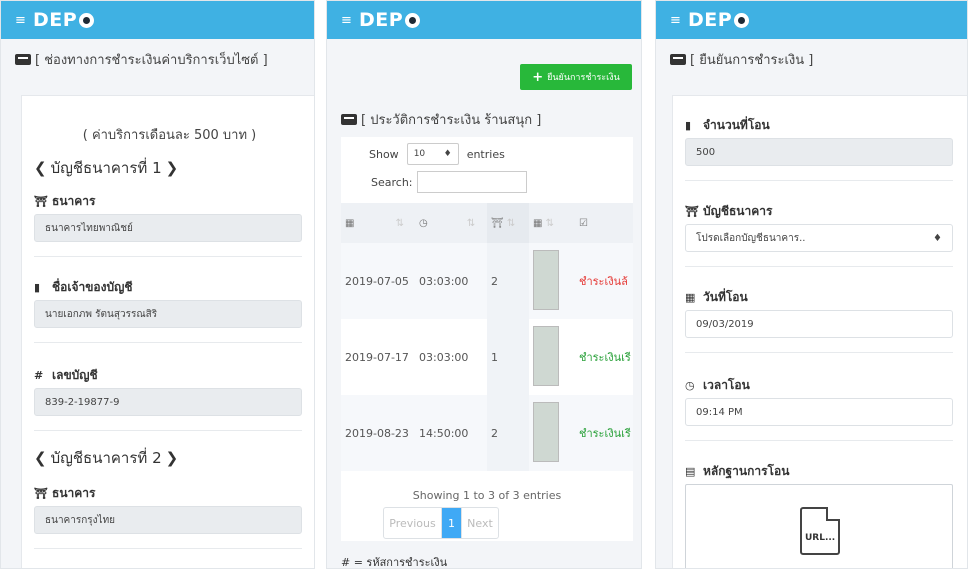  I want to click on id-card-icon, so click(23, 59).